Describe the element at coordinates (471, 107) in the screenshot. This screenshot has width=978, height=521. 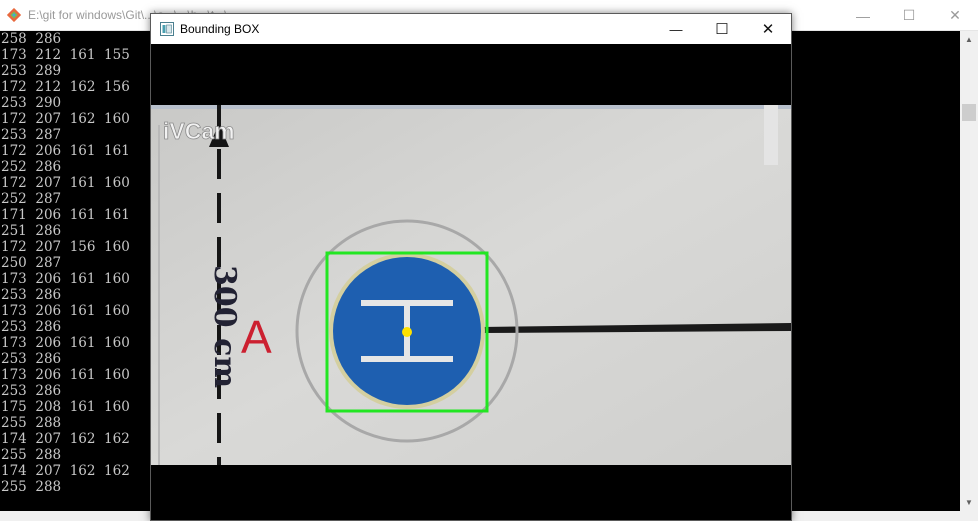
I see `paper-edge` at that location.